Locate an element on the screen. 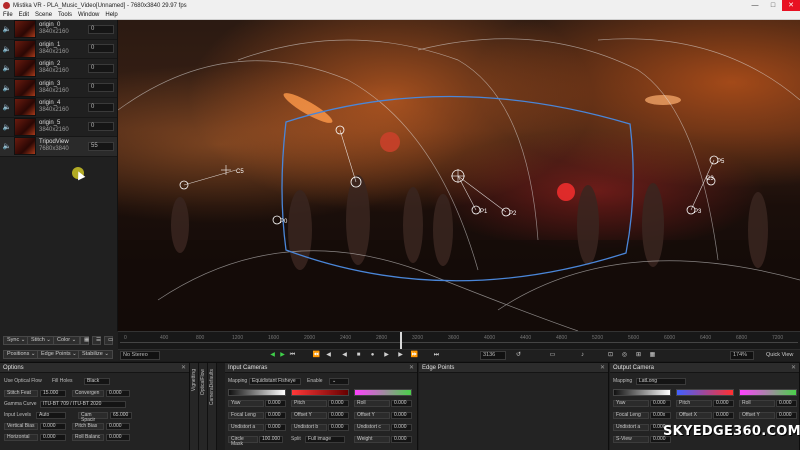 The height and width of the screenshot is (450, 800). stitch-dropdown: Stitch ⌄ is located at coordinates (41, 340).